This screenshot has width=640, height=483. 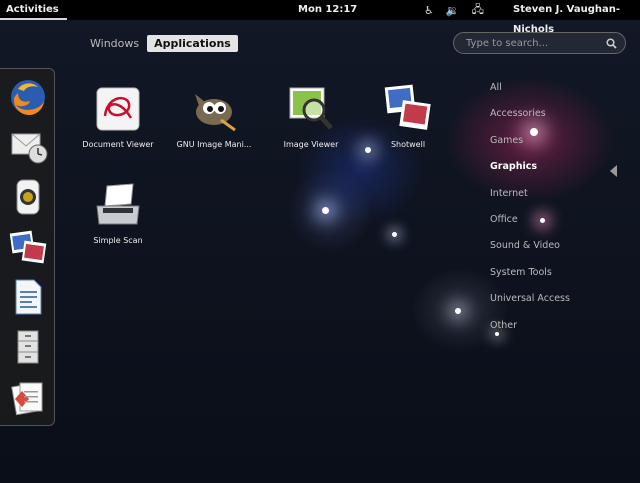 What do you see at coordinates (408, 144) in the screenshot?
I see `app-label: Shotwell` at bounding box center [408, 144].